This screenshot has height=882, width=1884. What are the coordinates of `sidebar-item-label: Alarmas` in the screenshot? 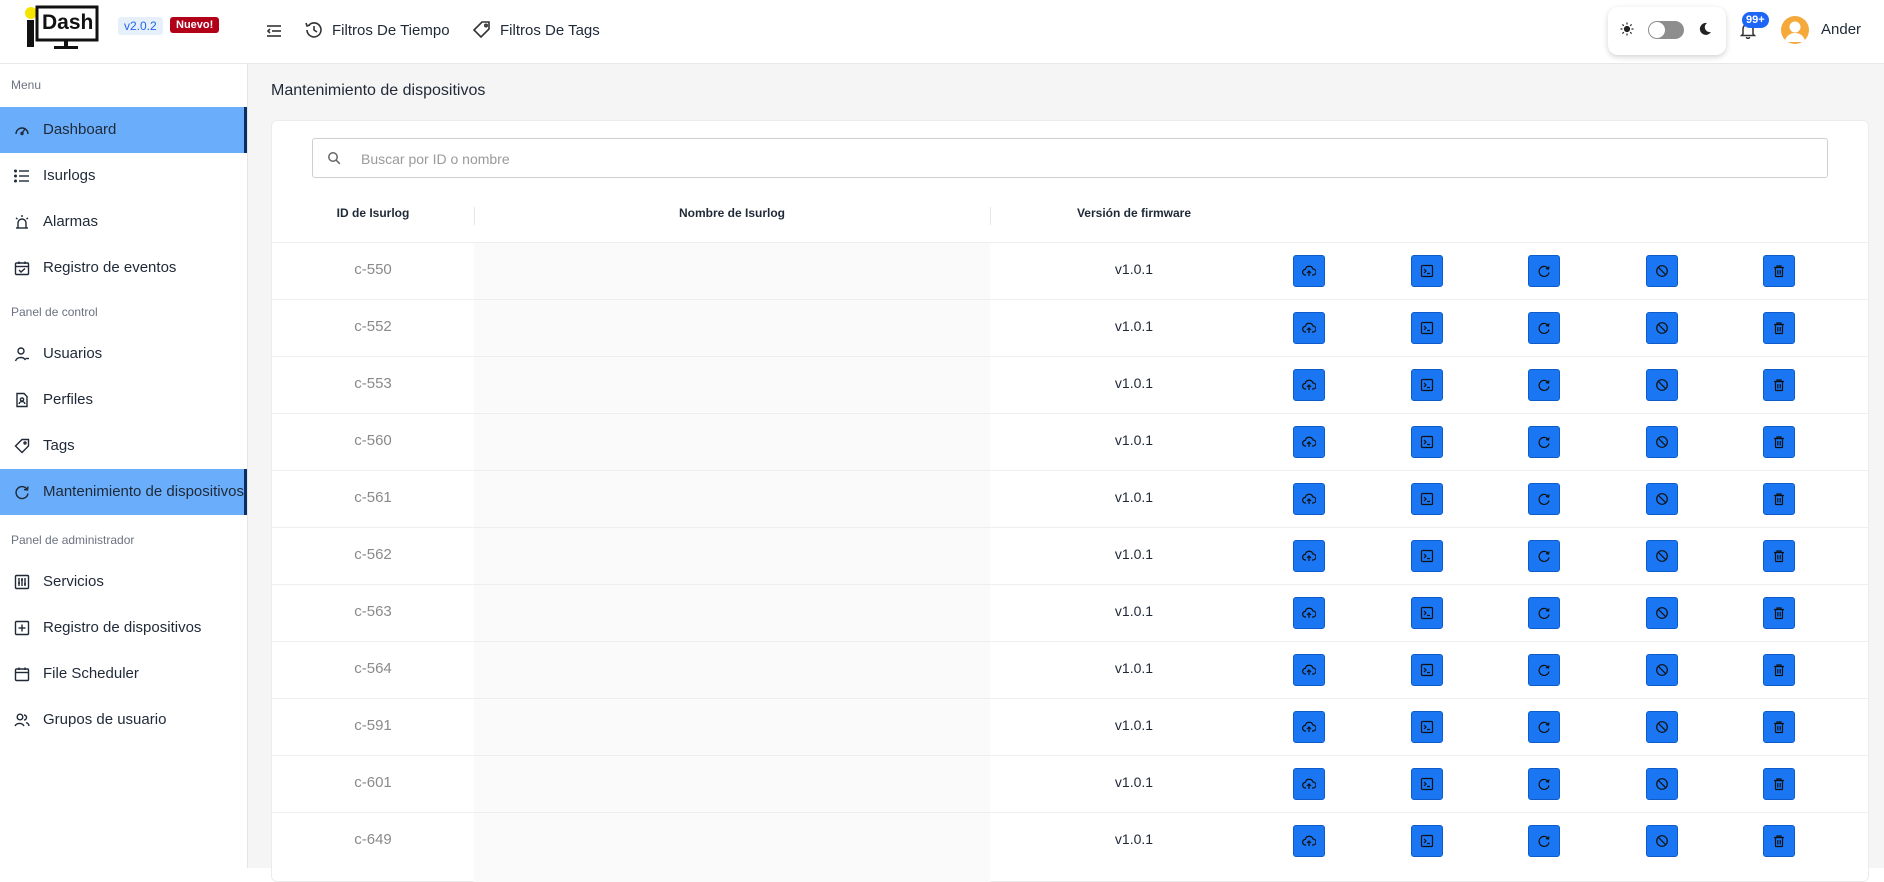 It's located at (71, 221).